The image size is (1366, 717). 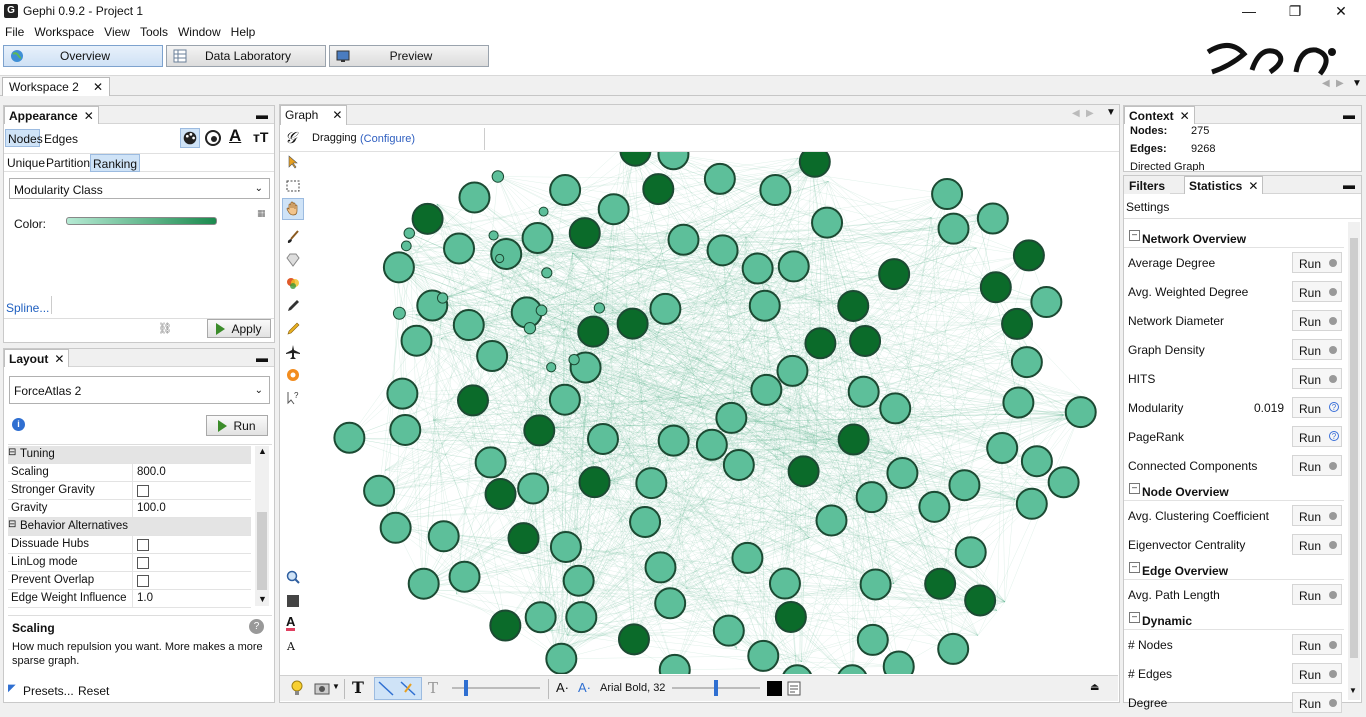 What do you see at coordinates (93, 691) in the screenshot?
I see `reset-button: Reset` at bounding box center [93, 691].